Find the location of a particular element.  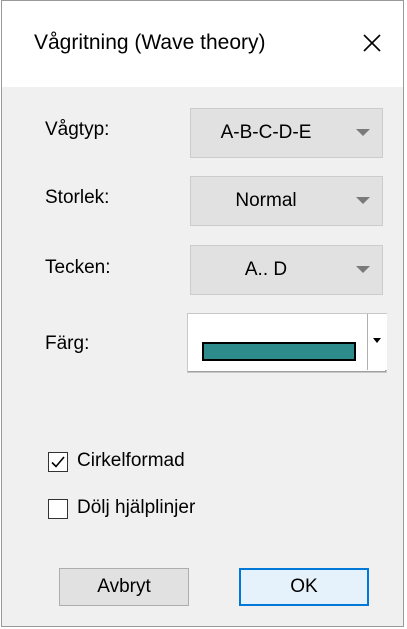

size-label: Storlek: is located at coordinates (77, 197).